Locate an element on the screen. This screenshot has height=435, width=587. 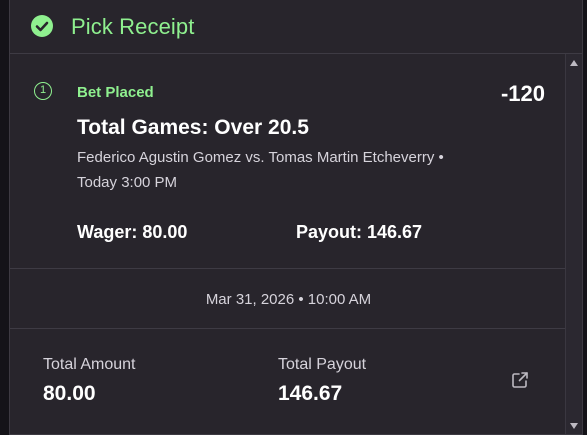
leg-number-badge: 1 is located at coordinates (43, 91).